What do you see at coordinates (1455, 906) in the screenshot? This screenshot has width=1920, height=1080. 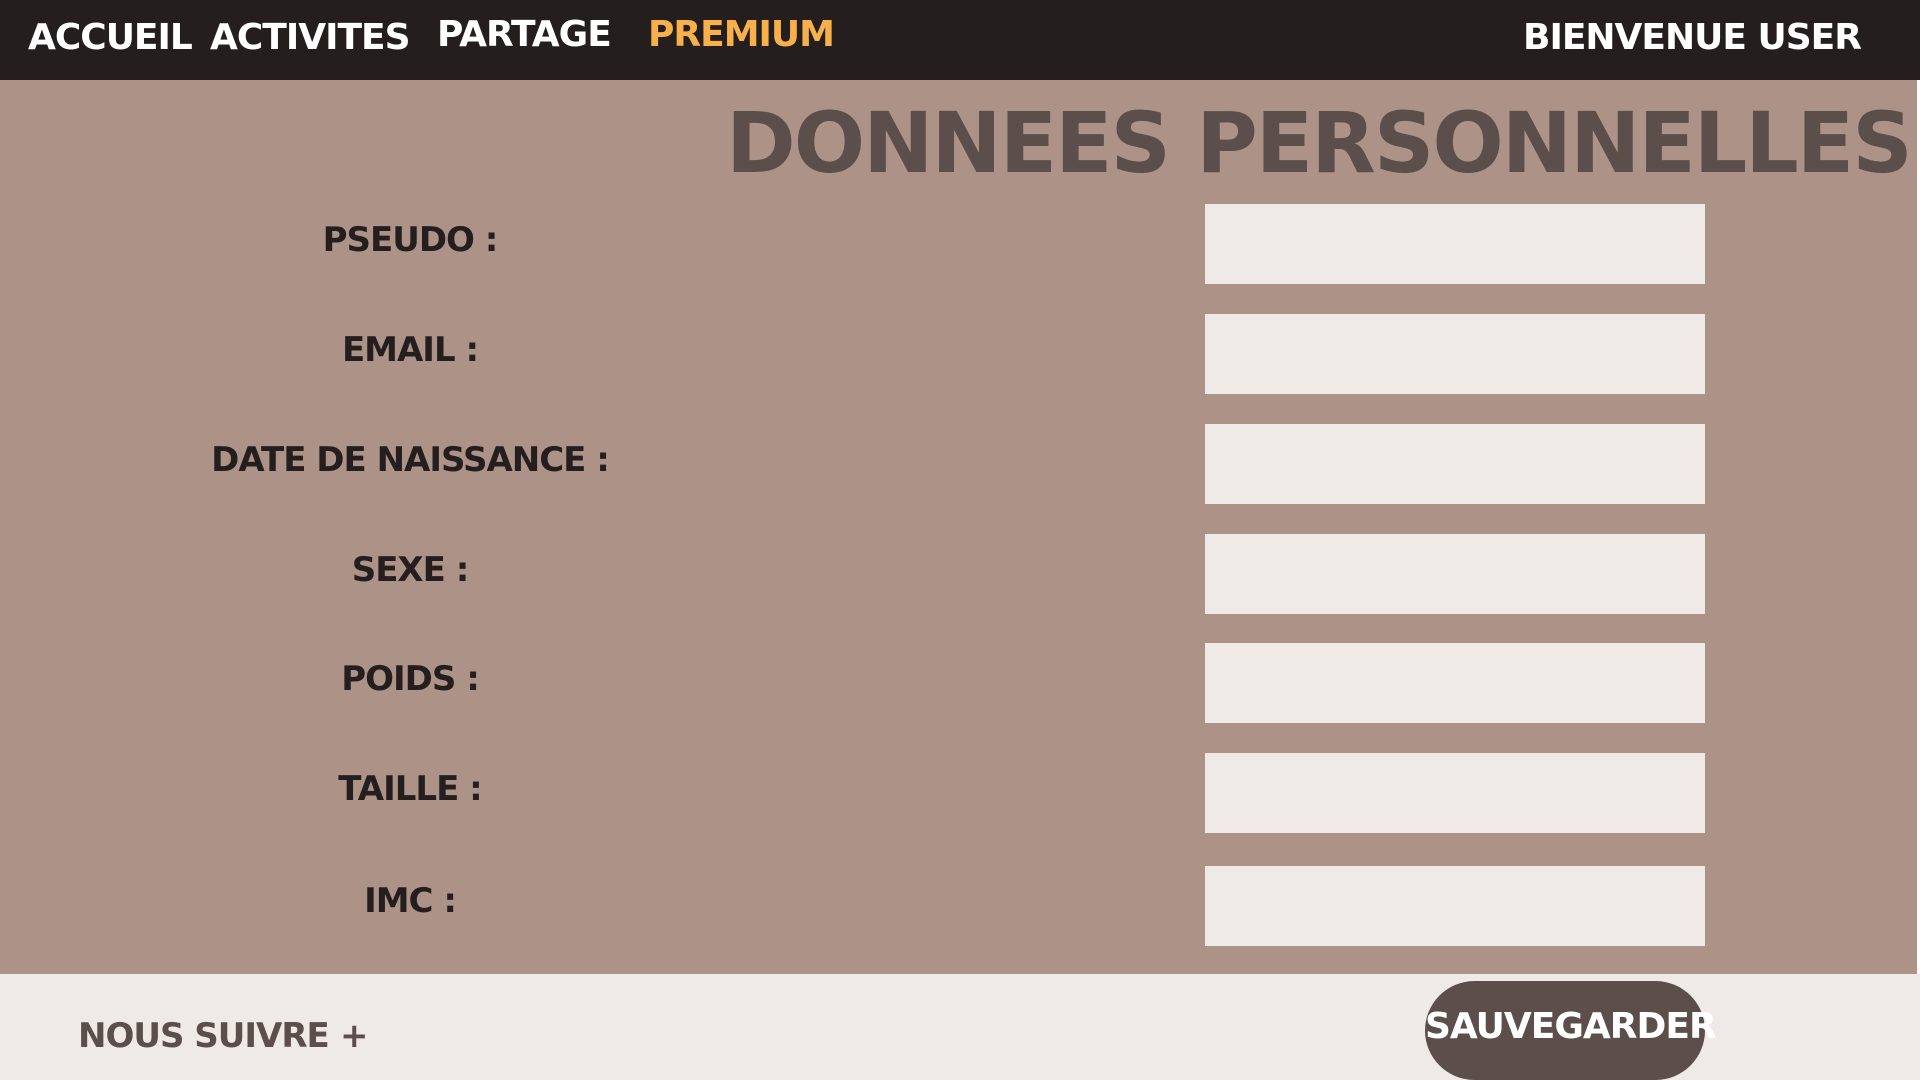 I see `bmi-input` at bounding box center [1455, 906].